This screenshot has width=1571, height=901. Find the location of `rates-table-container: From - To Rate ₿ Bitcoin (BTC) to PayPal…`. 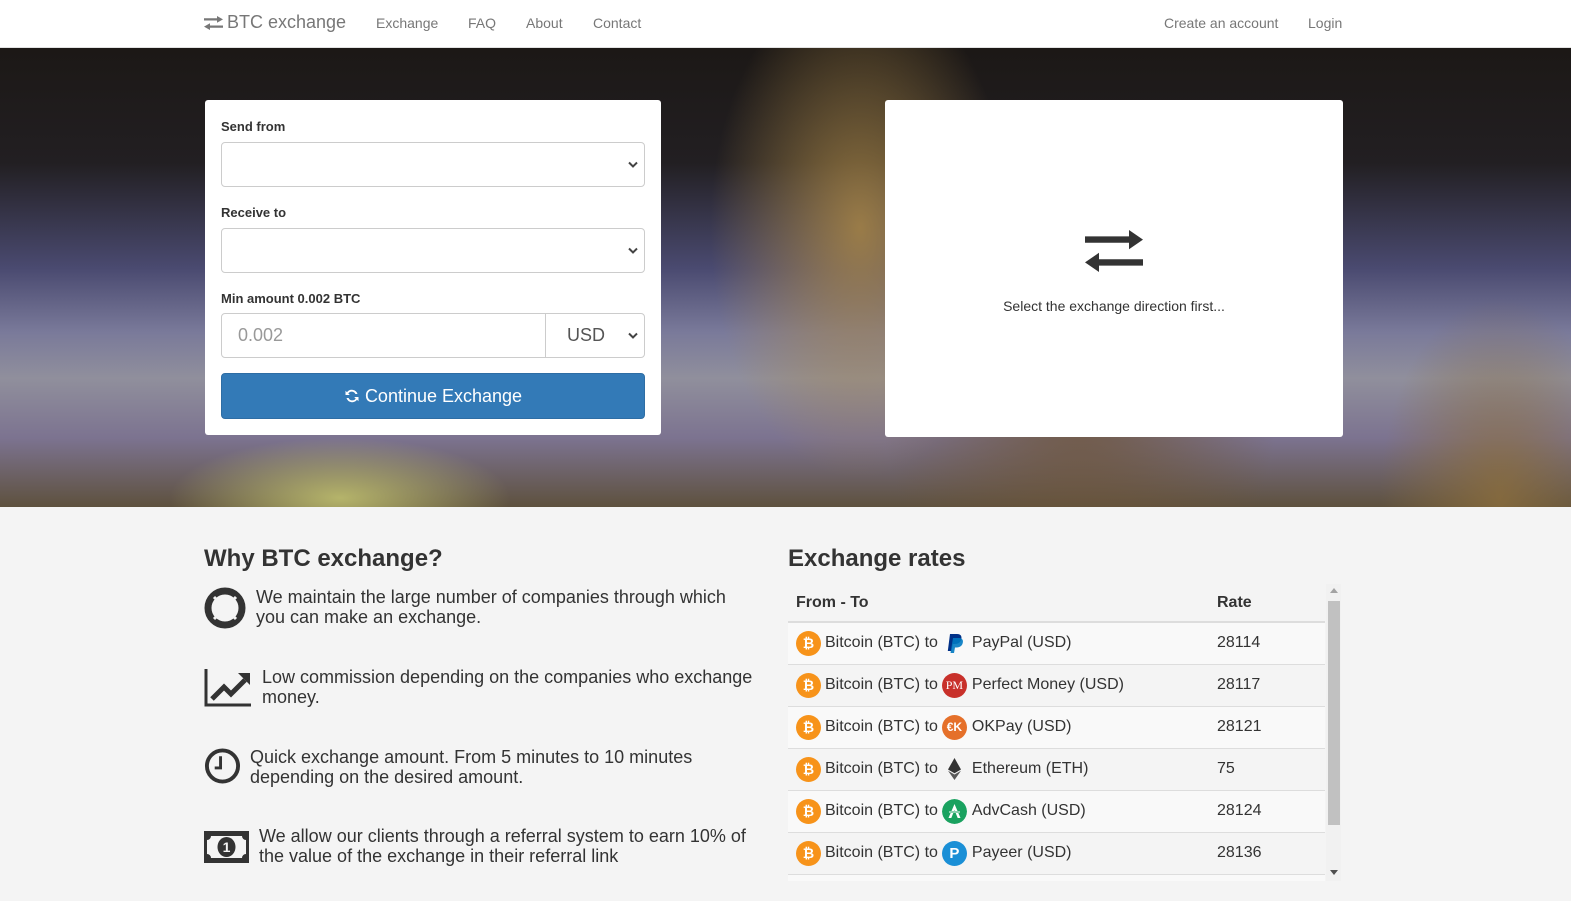

rates-table-container: From - To Rate ₿ Bitcoin (BTC) to PayPal… is located at coordinates (1065, 732).